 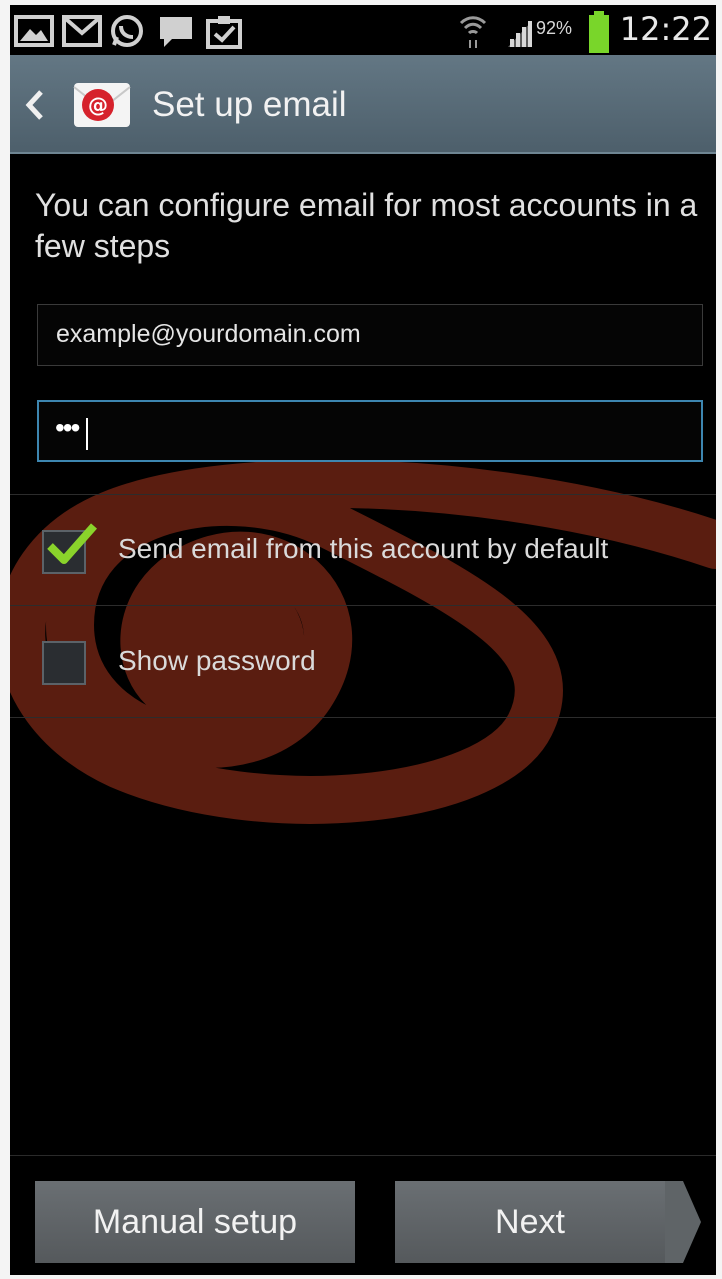 I want to click on email-field: example@yourdomain.com, so click(x=370, y=335).